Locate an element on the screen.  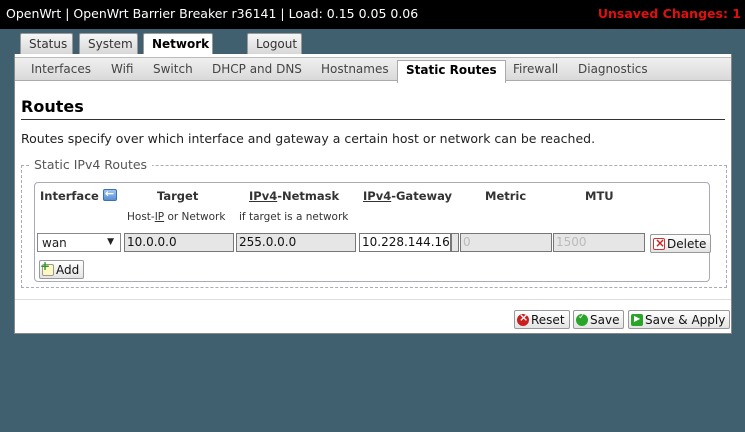
reset-button-label: Reset is located at coordinates (548, 320).